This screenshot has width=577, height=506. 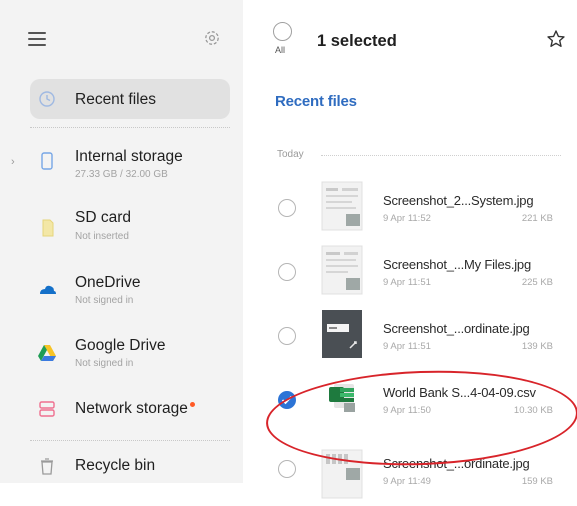 I want to click on file-name: Screenshot_...My Files.jpg, so click(x=457, y=264).